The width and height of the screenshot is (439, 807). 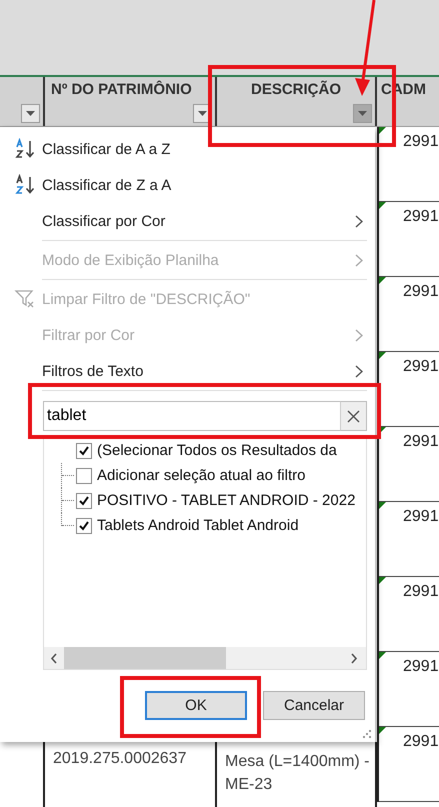 What do you see at coordinates (226, 500) in the screenshot?
I see `list-item-label: POSITIVO - TABLET ANDROID - 2022` at bounding box center [226, 500].